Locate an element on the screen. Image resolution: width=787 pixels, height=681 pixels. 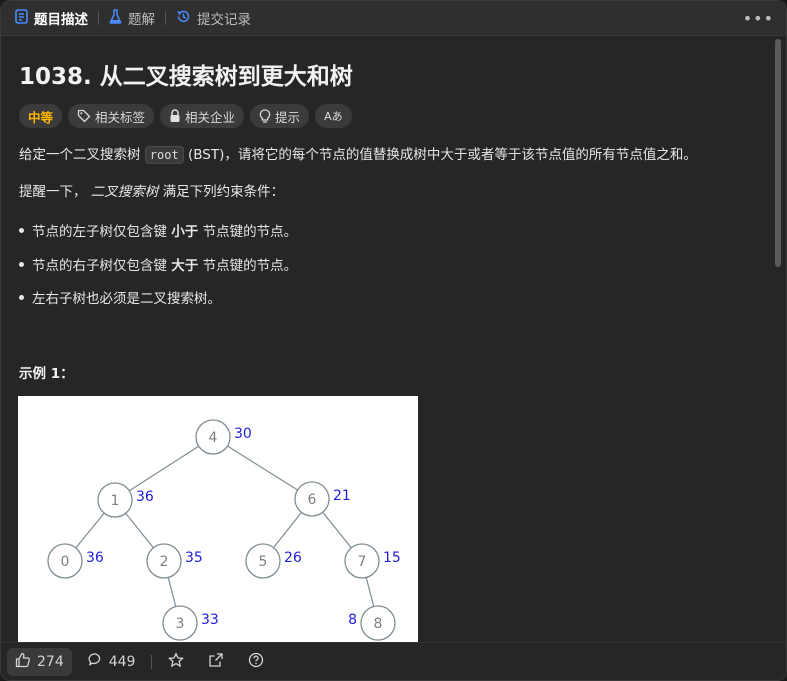
hint-button: 提示 is located at coordinates (280, 116).